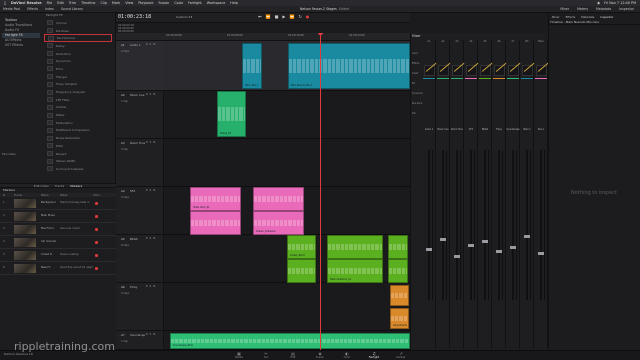  Describe the element at coordinates (195, 3) in the screenshot. I see `menu-fairlight: Fairlight` at that location.